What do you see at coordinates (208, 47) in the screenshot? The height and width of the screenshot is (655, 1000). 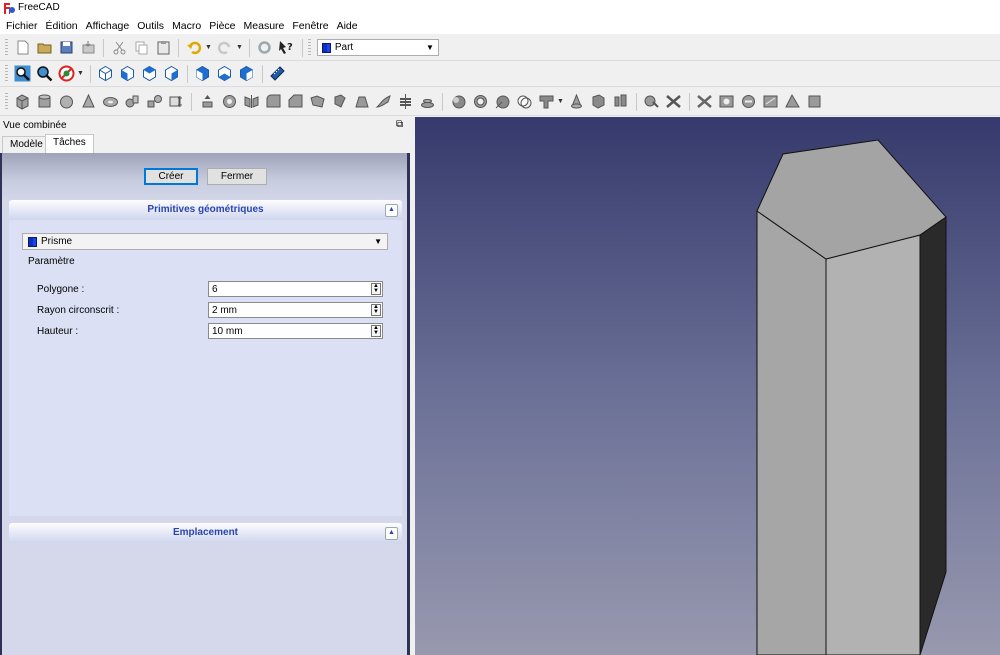 I see `undo-dropdown-icon: ▼` at bounding box center [208, 47].